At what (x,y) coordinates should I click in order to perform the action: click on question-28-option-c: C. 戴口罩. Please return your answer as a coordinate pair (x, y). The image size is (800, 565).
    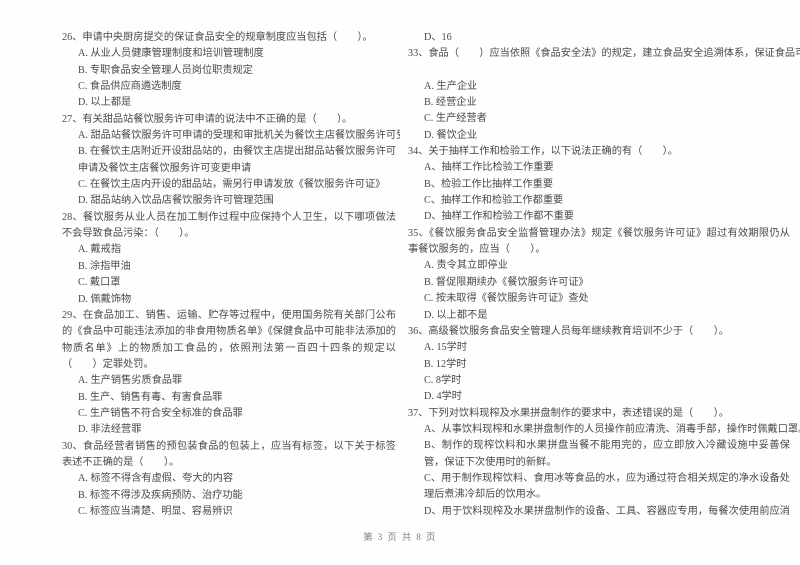
    Looking at the image, I should click on (99, 283).